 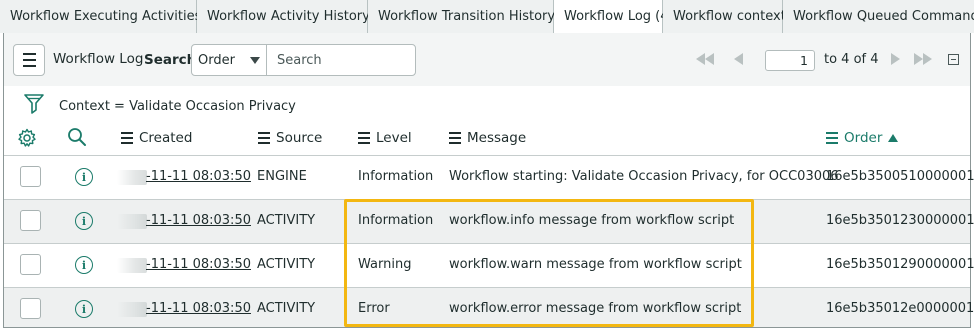 I want to click on order-cell: 16e5b3500510000001, so click(x=900, y=176).